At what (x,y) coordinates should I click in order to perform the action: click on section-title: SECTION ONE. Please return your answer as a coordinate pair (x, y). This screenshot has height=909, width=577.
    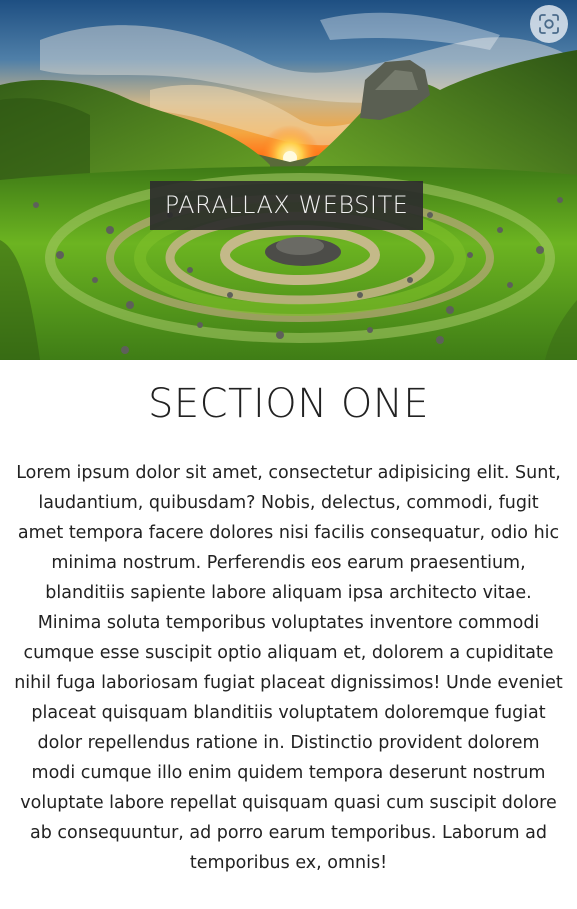
    Looking at the image, I should click on (288, 404).